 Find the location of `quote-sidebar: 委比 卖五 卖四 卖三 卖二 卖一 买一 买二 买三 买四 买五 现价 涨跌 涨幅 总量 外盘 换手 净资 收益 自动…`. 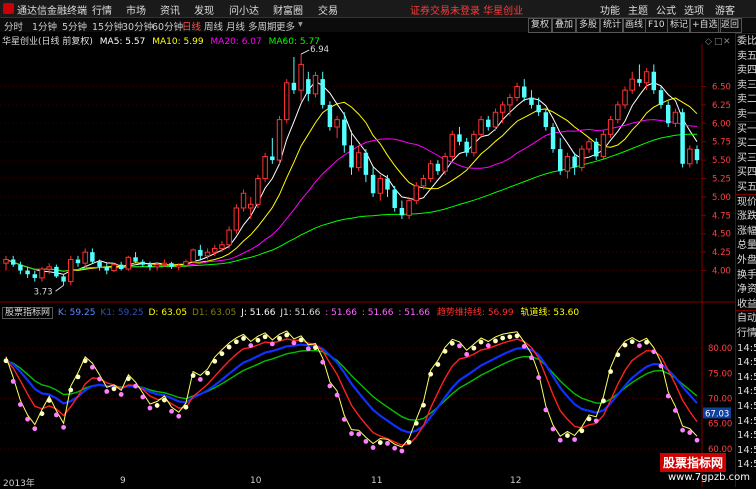

quote-sidebar: 委比 卖五 卖四 卖三 卖二 卖一 买一 买二 买三 买四 买五 现价 涨跌 涨幅 总量 外盘 换手 净资 收益 自动… is located at coordinates (745, 260).